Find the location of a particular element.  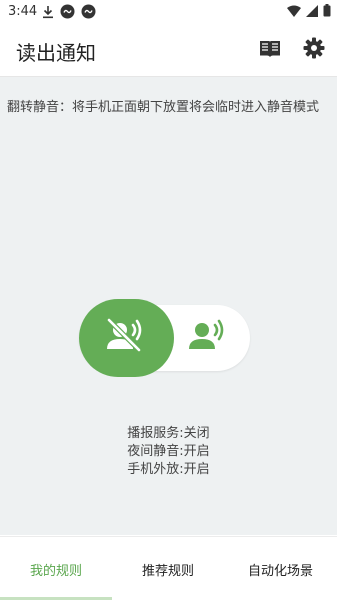

tab-automation-scenes: 自动化场景 is located at coordinates (280, 569).